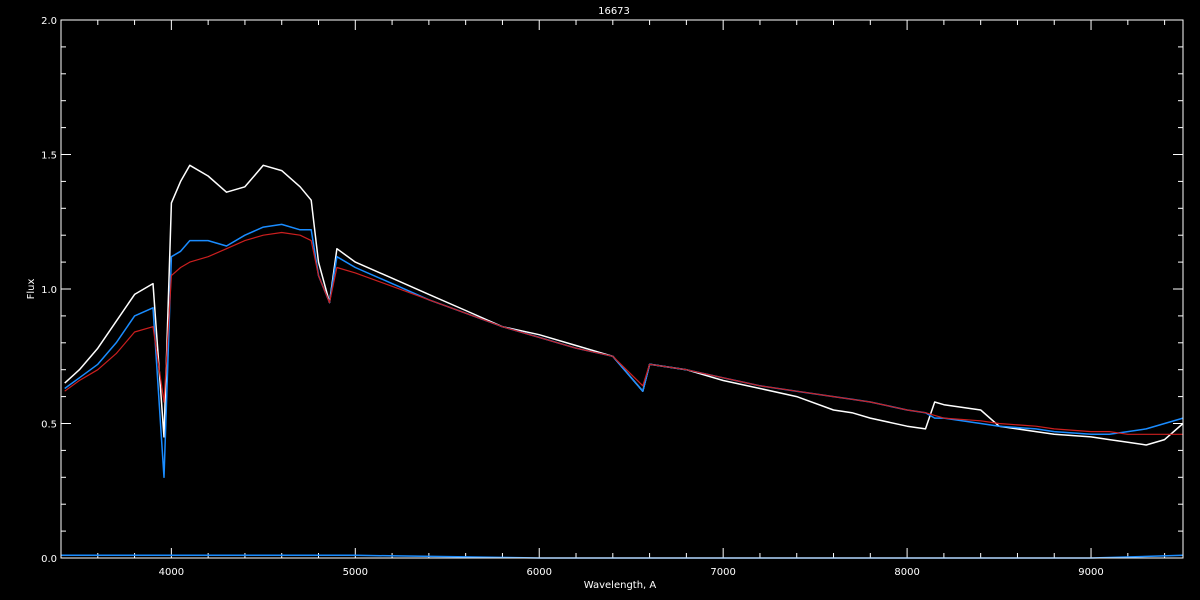  I want to click on y-tick-label: 1.5, so click(49, 156).